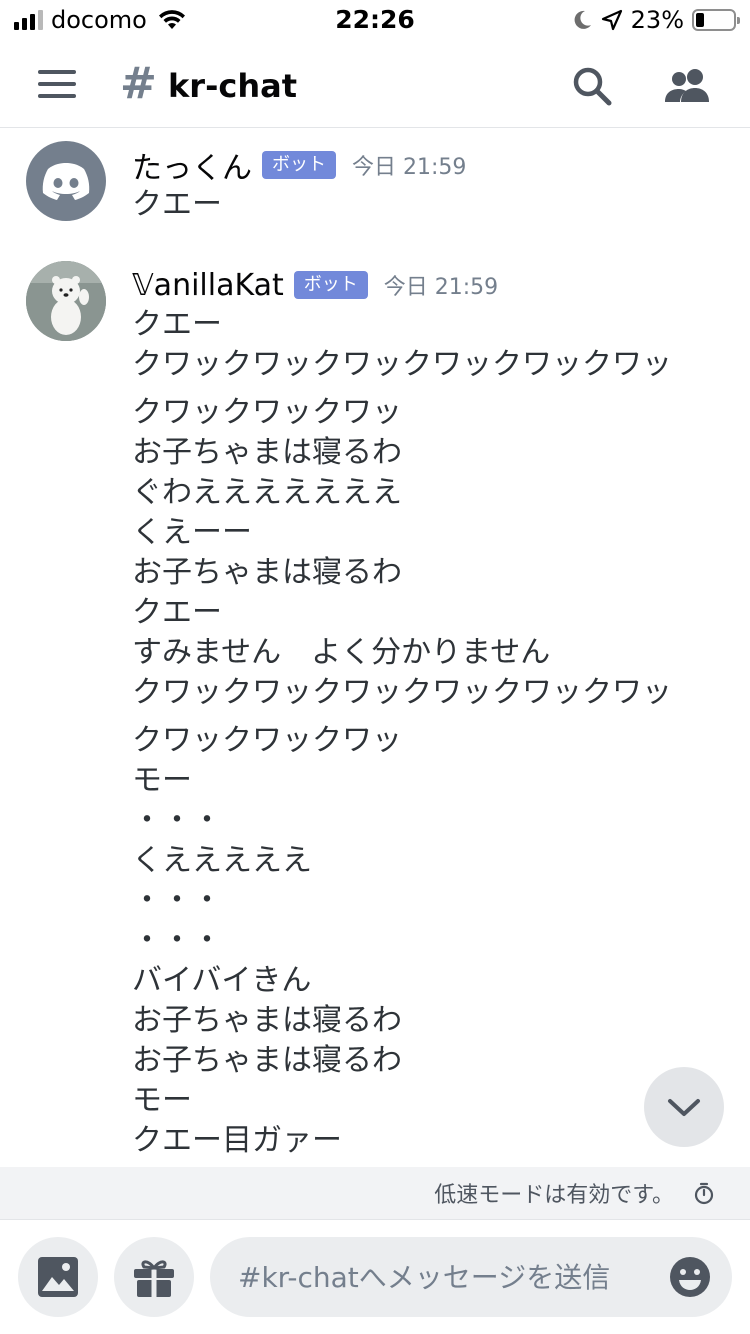 The width and height of the screenshot is (750, 1334). Describe the element at coordinates (375, 1193) in the screenshot. I see `slow-mode-bar: 低速モードは有効です。` at that location.